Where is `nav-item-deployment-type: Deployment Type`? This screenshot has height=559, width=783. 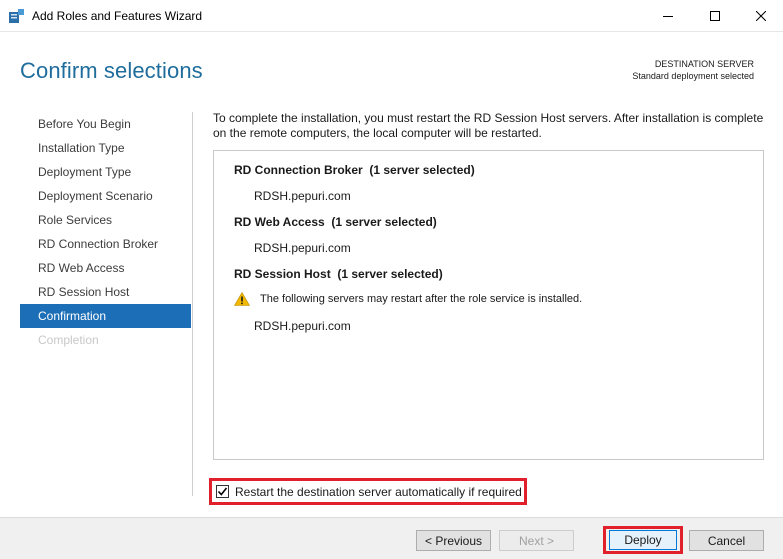
nav-item-deployment-type: Deployment Type is located at coordinates (105, 172).